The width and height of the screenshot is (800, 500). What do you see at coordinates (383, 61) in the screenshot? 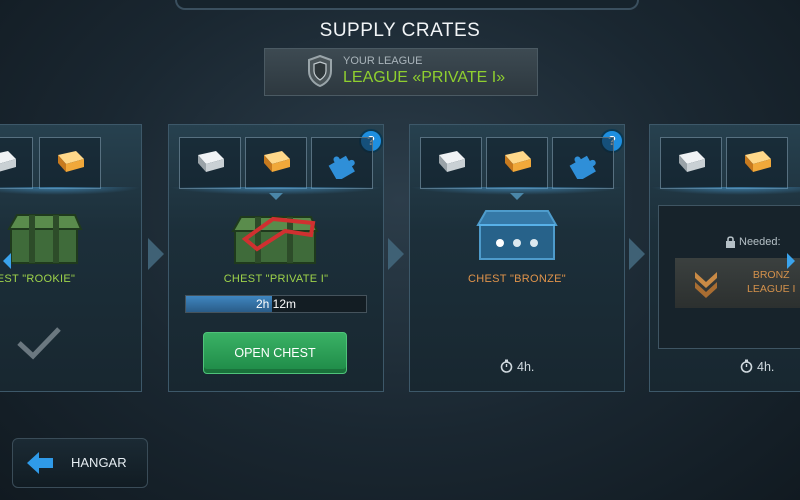
I see `league-caption: YOUR LEAGUE` at bounding box center [383, 61].